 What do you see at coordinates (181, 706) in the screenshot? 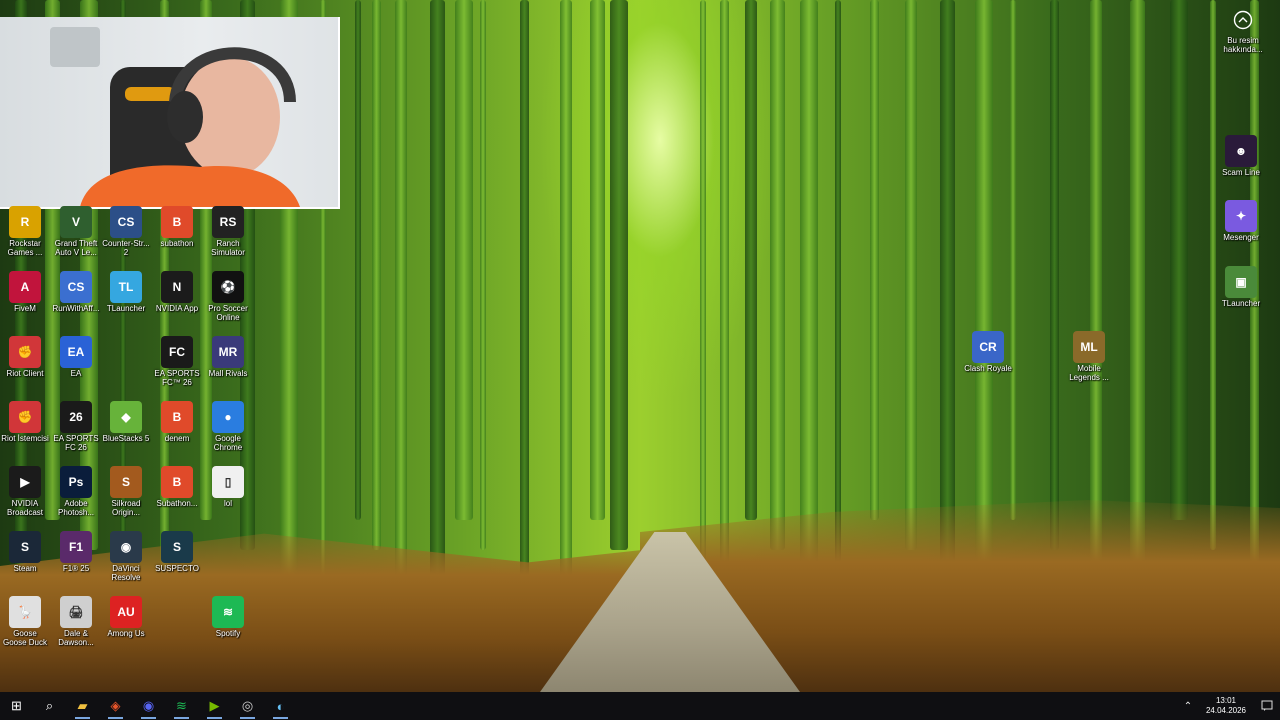
I see `spotify-button: ≋` at bounding box center [181, 706].